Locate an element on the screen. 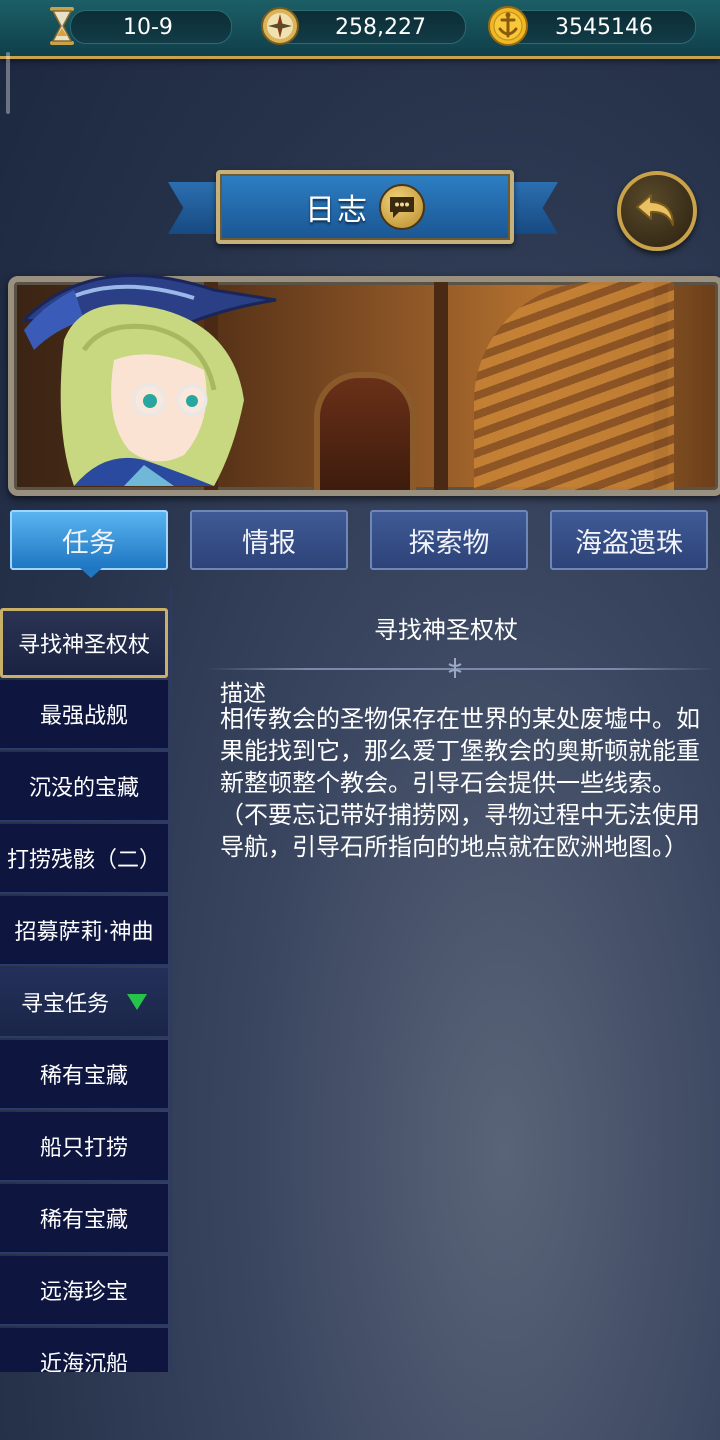 The image size is (720, 1440). character-portrait is located at coordinates (144, 368).